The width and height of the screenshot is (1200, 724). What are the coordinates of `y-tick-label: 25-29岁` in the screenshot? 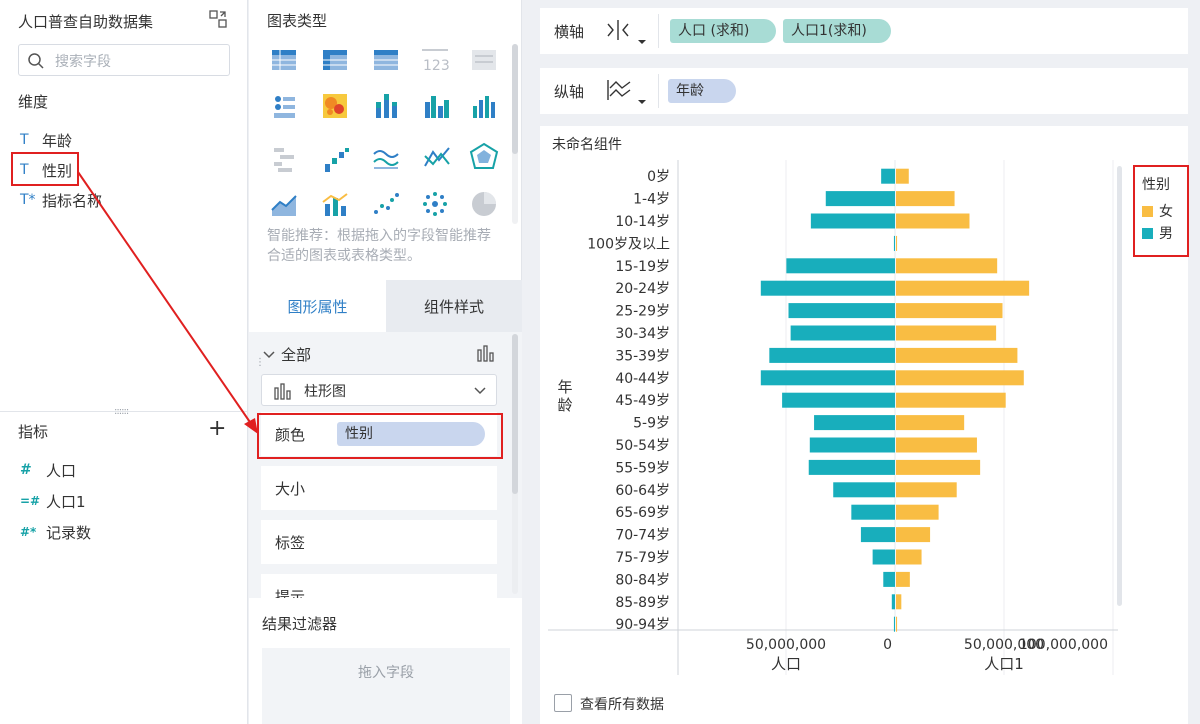 It's located at (642, 312).